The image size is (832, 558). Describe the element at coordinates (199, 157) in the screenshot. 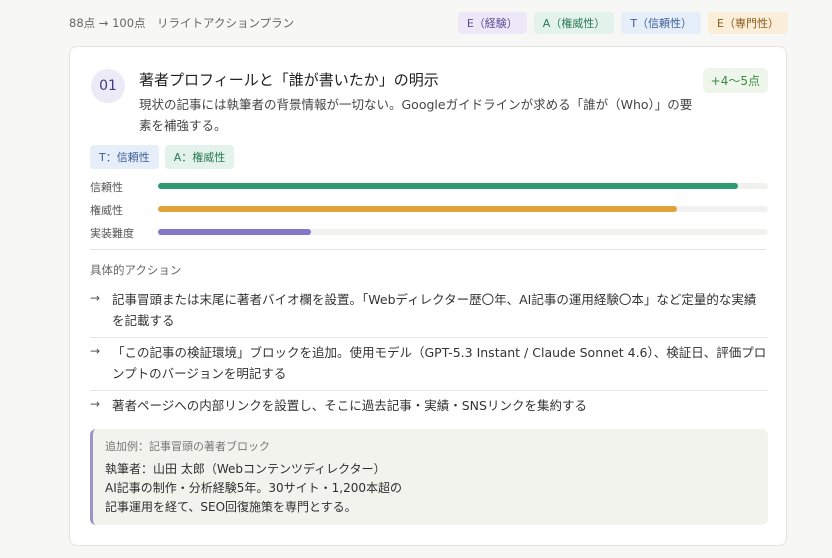

I see `tag-authority: A：権威性` at that location.